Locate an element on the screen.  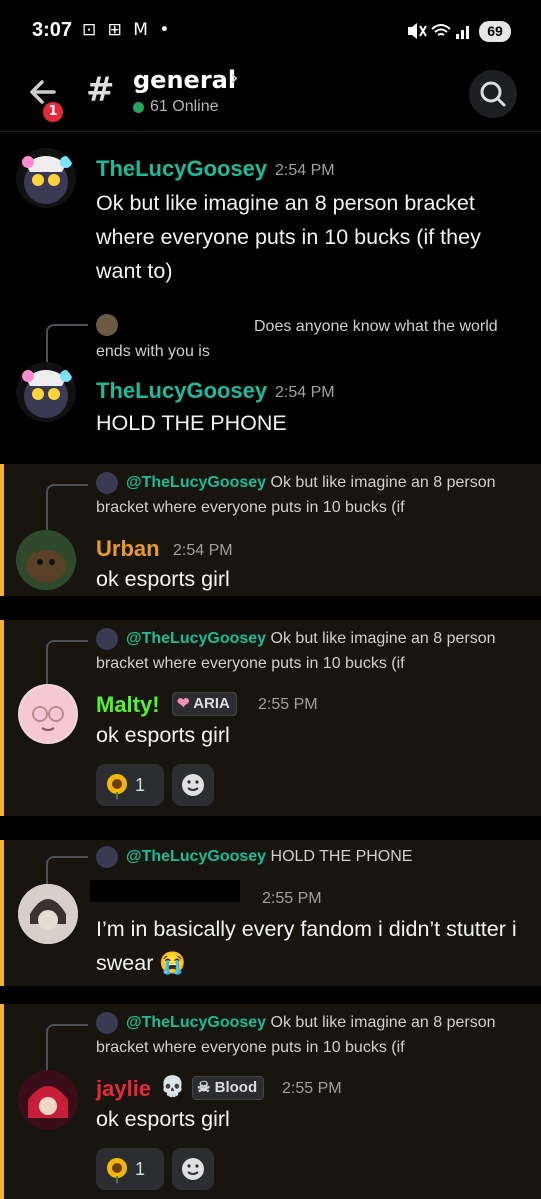
reply-preview: @TheLucyGoosey HOLD THE PHONE is located at coordinates (311, 856).